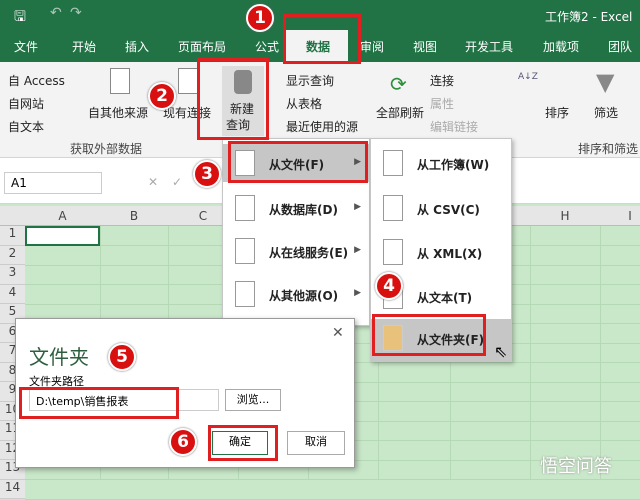  Describe the element at coordinates (296, 251) in the screenshot. I see `menu-item-from-online-services: 从在线服务(E) ▶` at that location.